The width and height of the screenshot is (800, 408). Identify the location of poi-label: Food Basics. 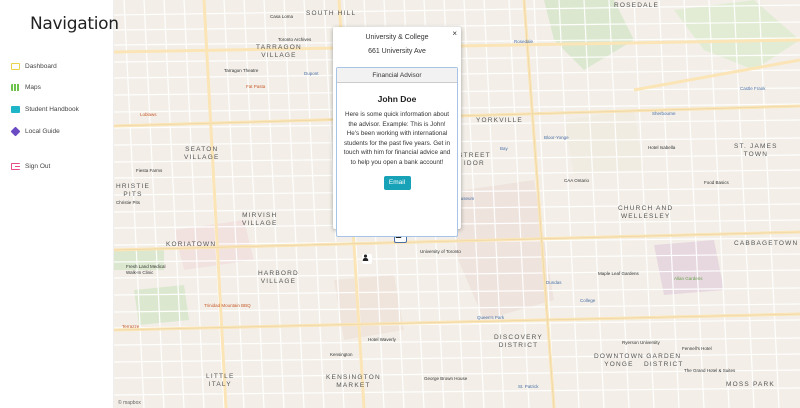
(716, 182).